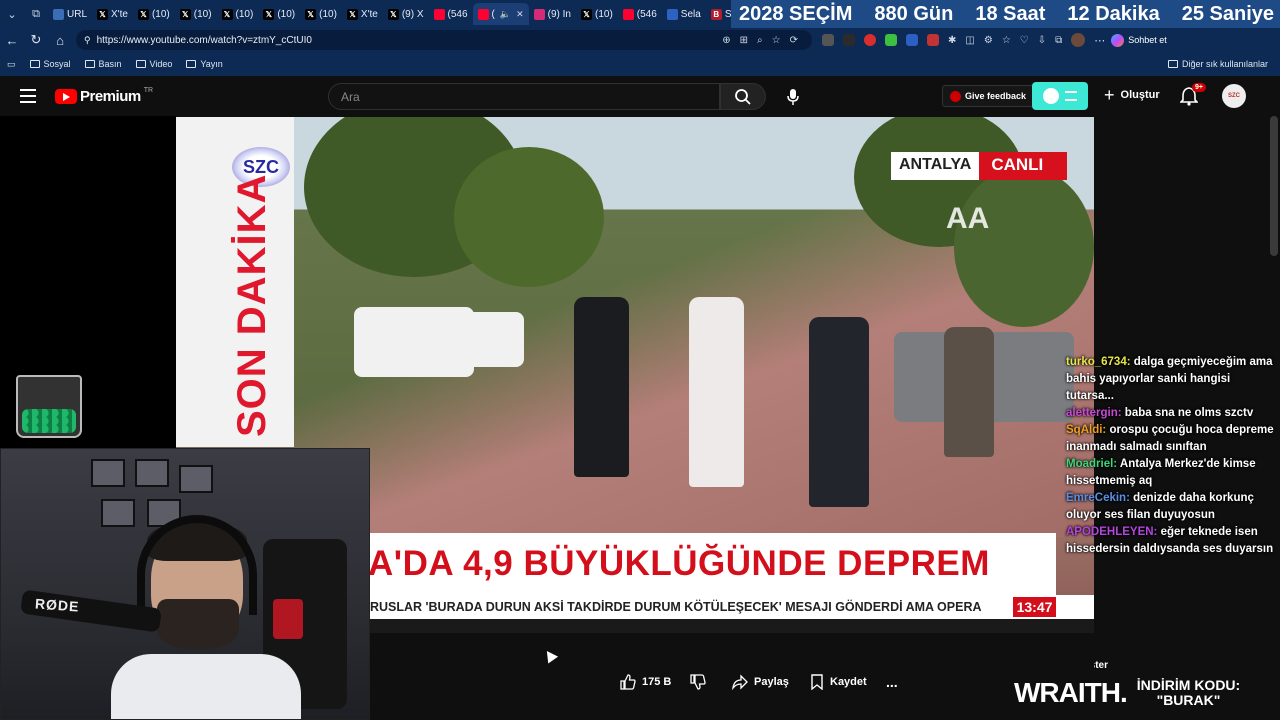  What do you see at coordinates (1006, 40) in the screenshot?
I see `favorites-icon: ☆` at bounding box center [1006, 40].